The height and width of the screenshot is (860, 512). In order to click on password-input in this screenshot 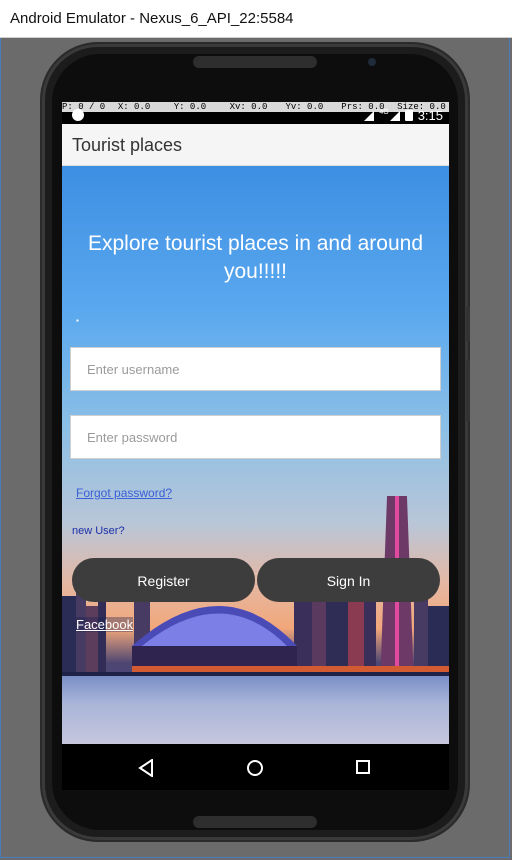, I will do `click(255, 437)`.